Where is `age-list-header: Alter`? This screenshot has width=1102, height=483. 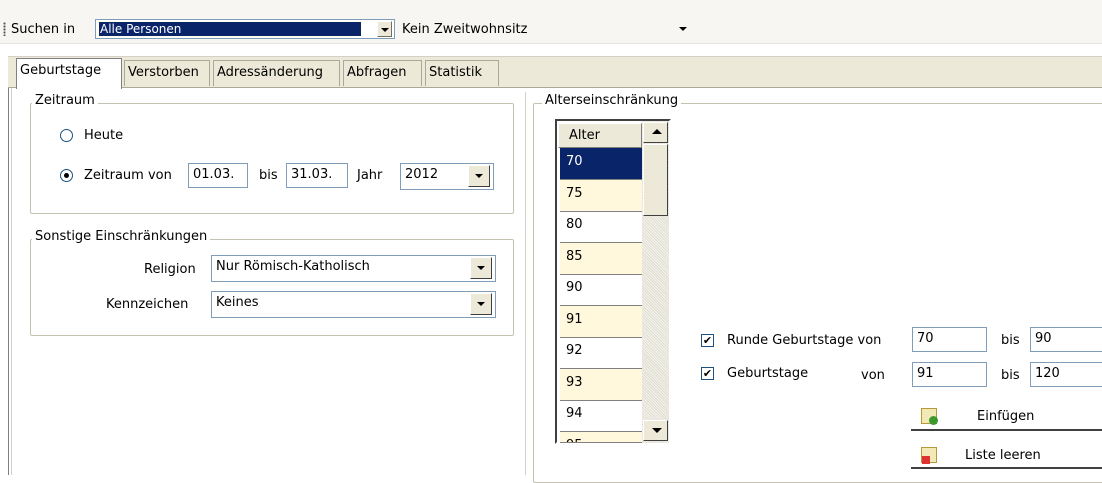
age-list-header: Alter is located at coordinates (600, 135).